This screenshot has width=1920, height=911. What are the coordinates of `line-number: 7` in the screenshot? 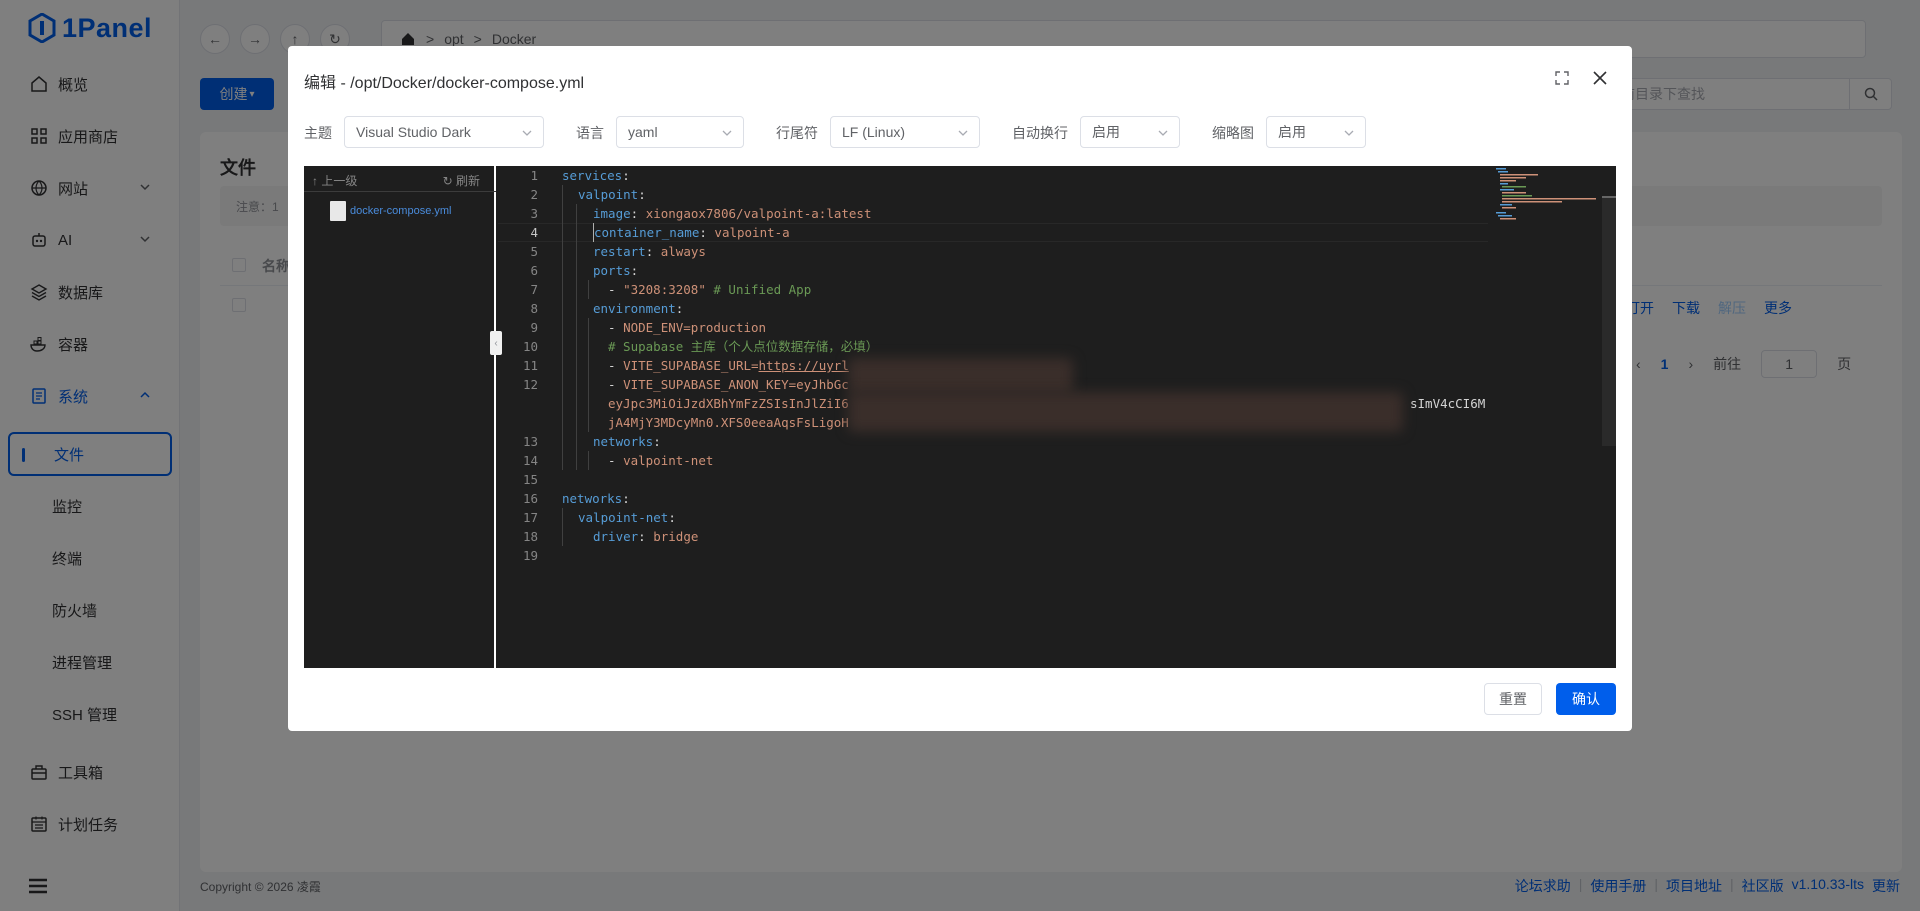 It's located at (534, 289).